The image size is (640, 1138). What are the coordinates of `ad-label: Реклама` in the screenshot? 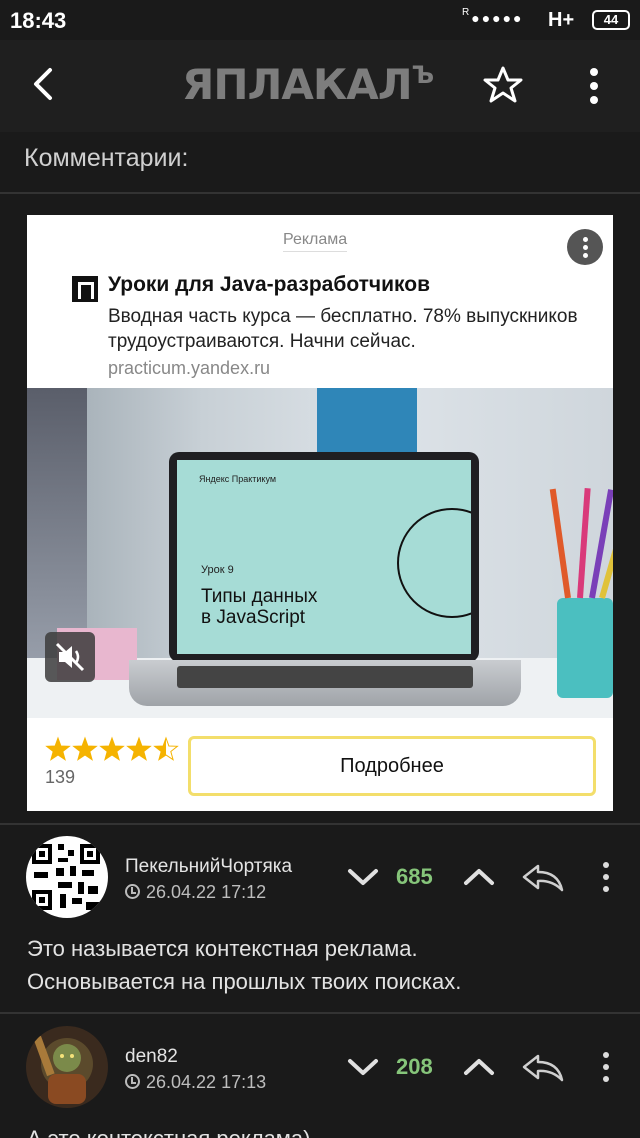 It's located at (315, 241).